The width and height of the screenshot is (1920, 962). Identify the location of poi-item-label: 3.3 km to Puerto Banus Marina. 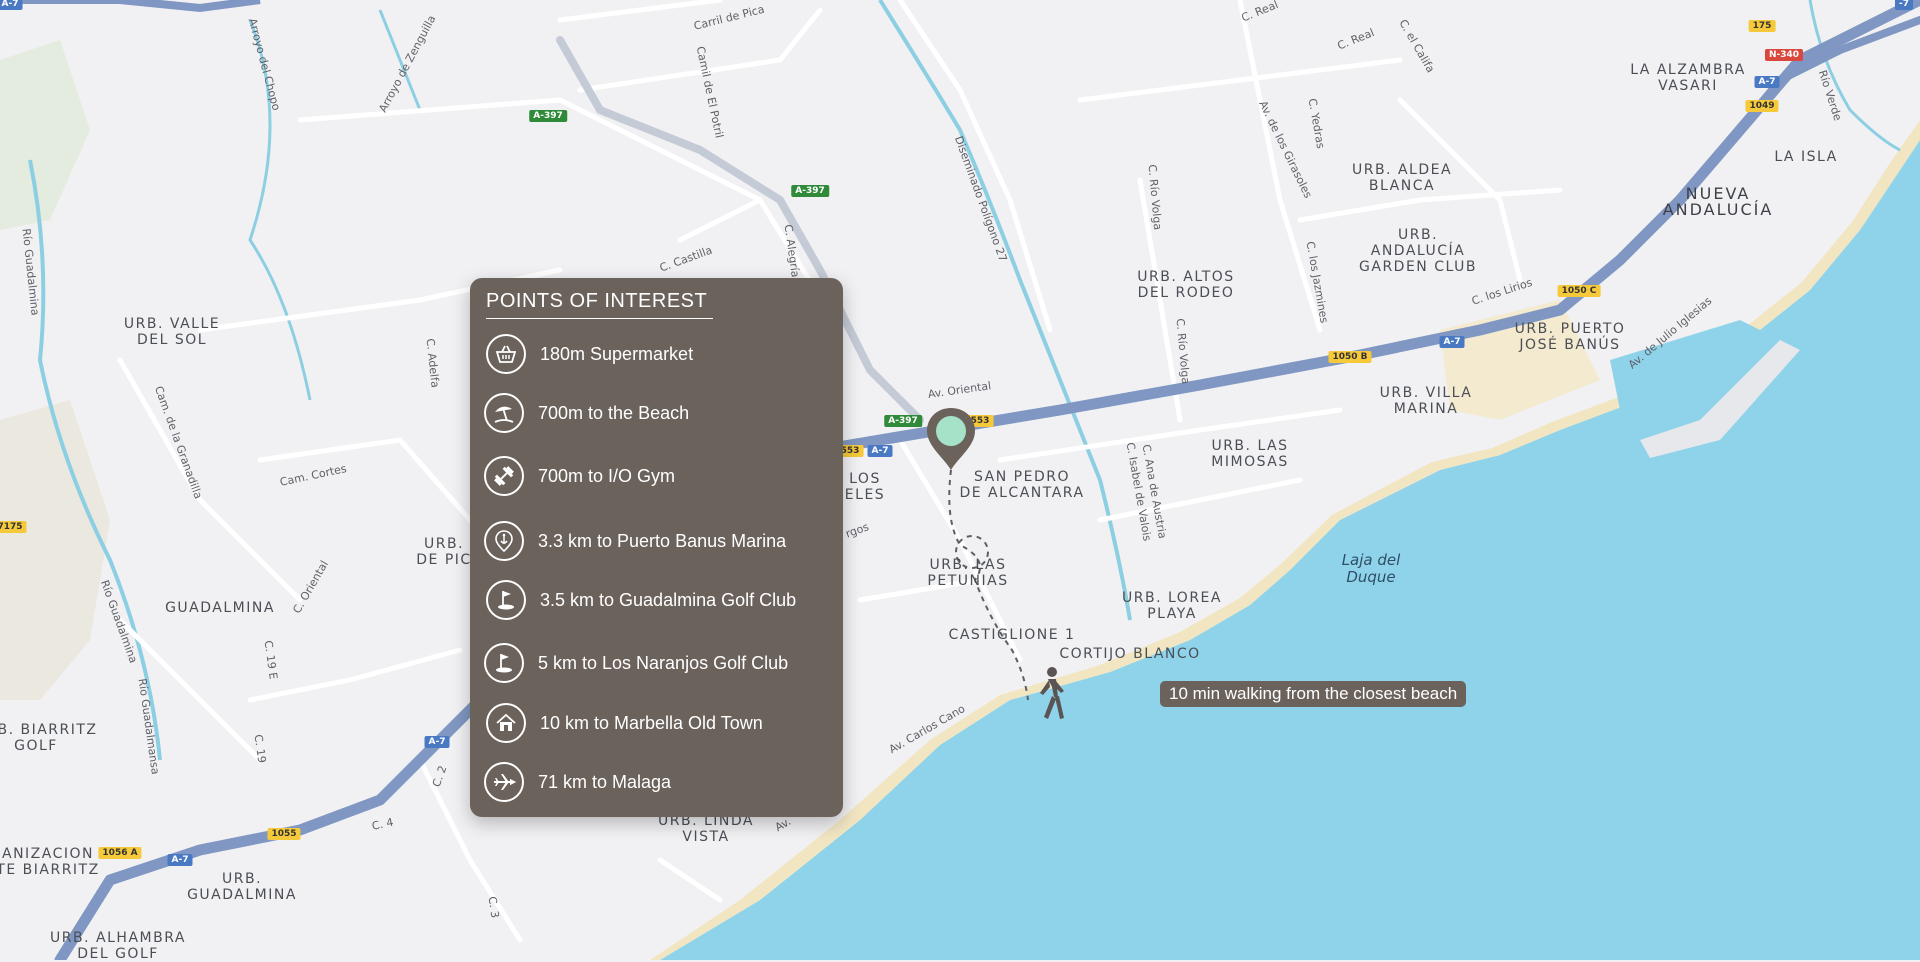
(662, 540).